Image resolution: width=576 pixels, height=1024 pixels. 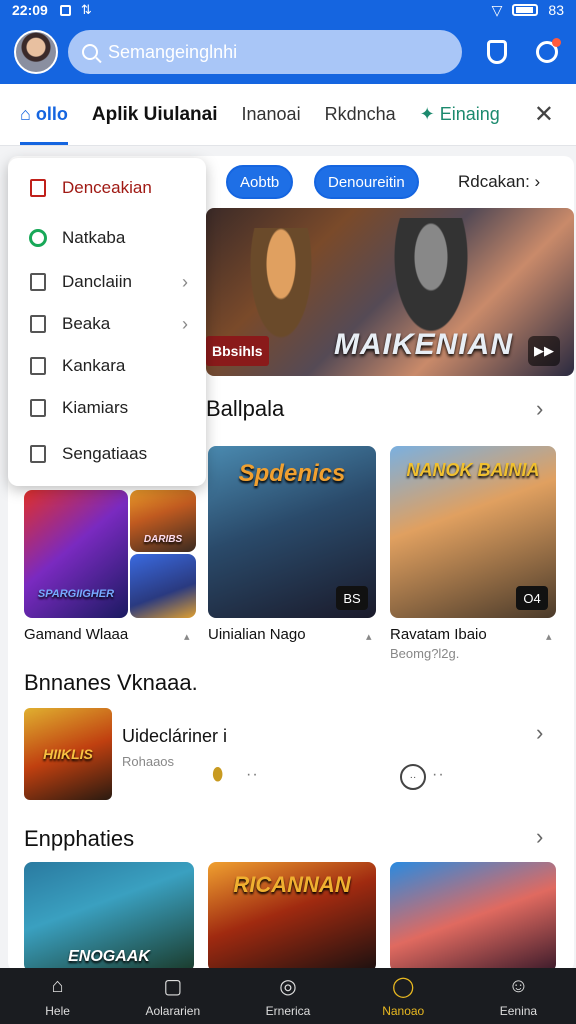 I want to click on tab-home-label: ollo, so click(x=51, y=114).